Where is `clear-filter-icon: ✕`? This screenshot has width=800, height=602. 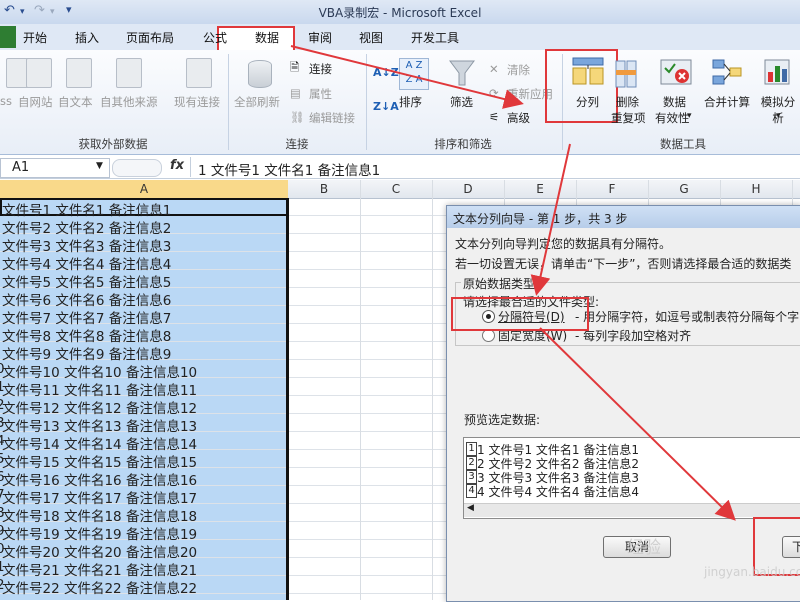 clear-filter-icon: ✕ is located at coordinates (494, 69).